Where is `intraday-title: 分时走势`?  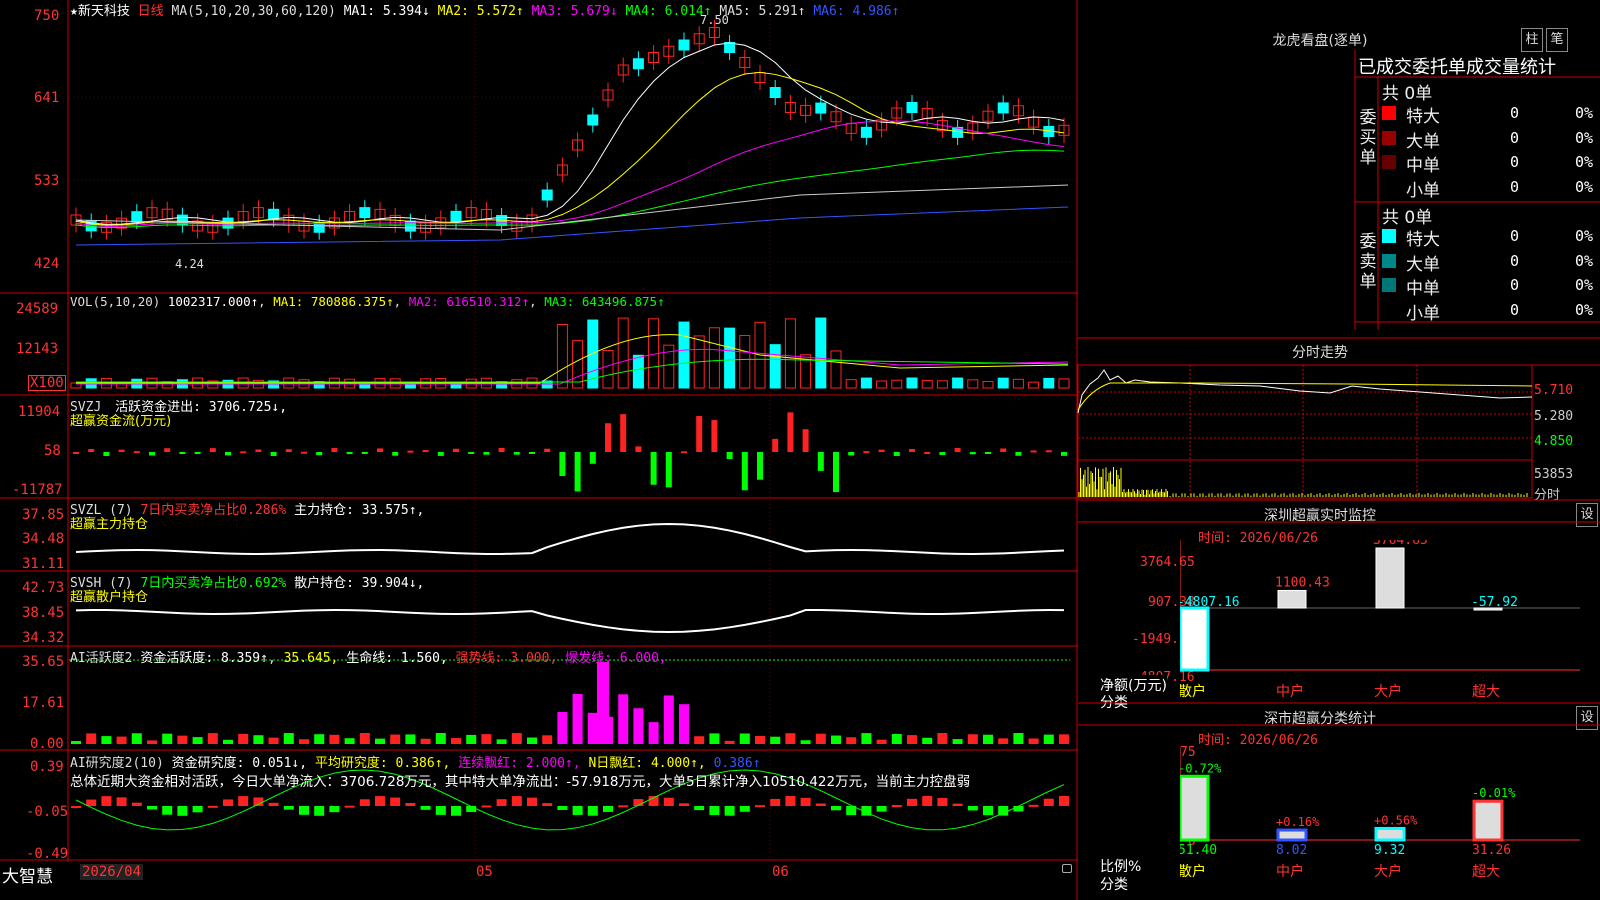 intraday-title: 分时走势 is located at coordinates (1320, 352).